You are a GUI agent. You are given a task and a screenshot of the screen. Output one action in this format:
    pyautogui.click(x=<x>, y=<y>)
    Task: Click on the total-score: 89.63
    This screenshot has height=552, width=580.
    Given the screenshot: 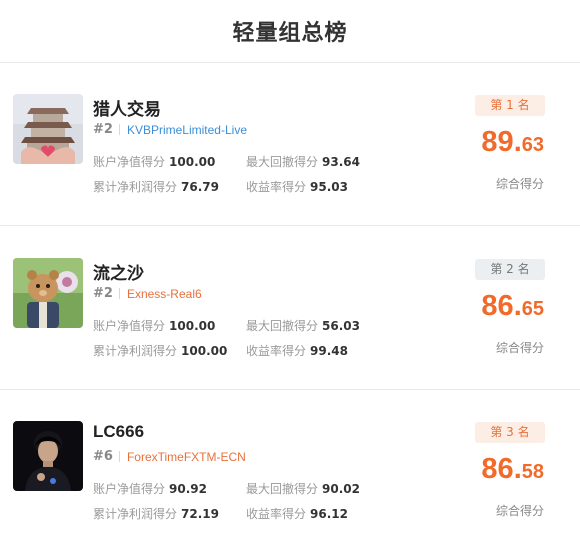 What is the action you would take?
    pyautogui.click(x=512, y=142)
    